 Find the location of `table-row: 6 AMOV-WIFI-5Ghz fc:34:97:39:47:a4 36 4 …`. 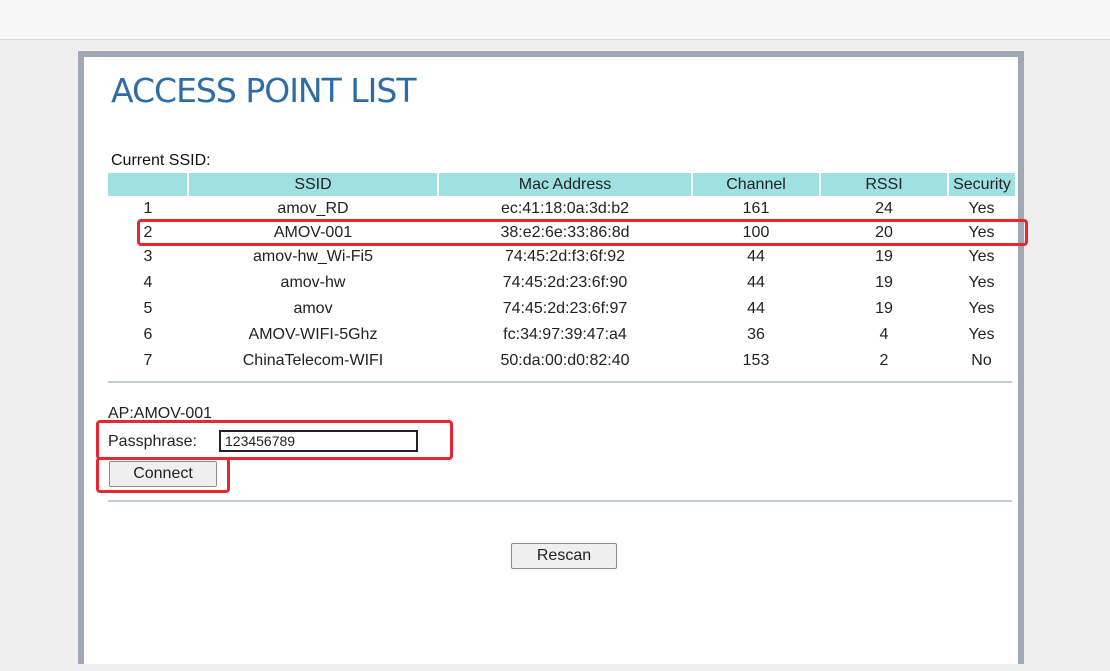

table-row: 6 AMOV-WIFI-5Ghz fc:34:97:39:47:a4 36 4 … is located at coordinates (561, 335).